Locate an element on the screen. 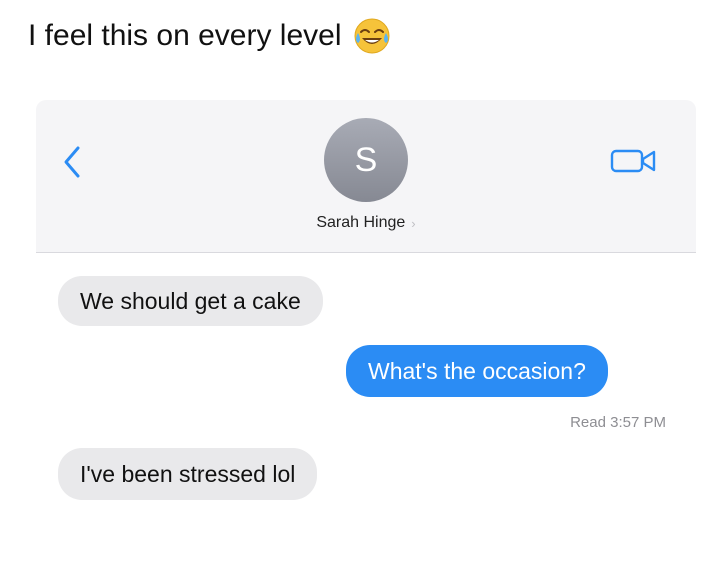  message-text: I've been stressed lol is located at coordinates (188, 474).